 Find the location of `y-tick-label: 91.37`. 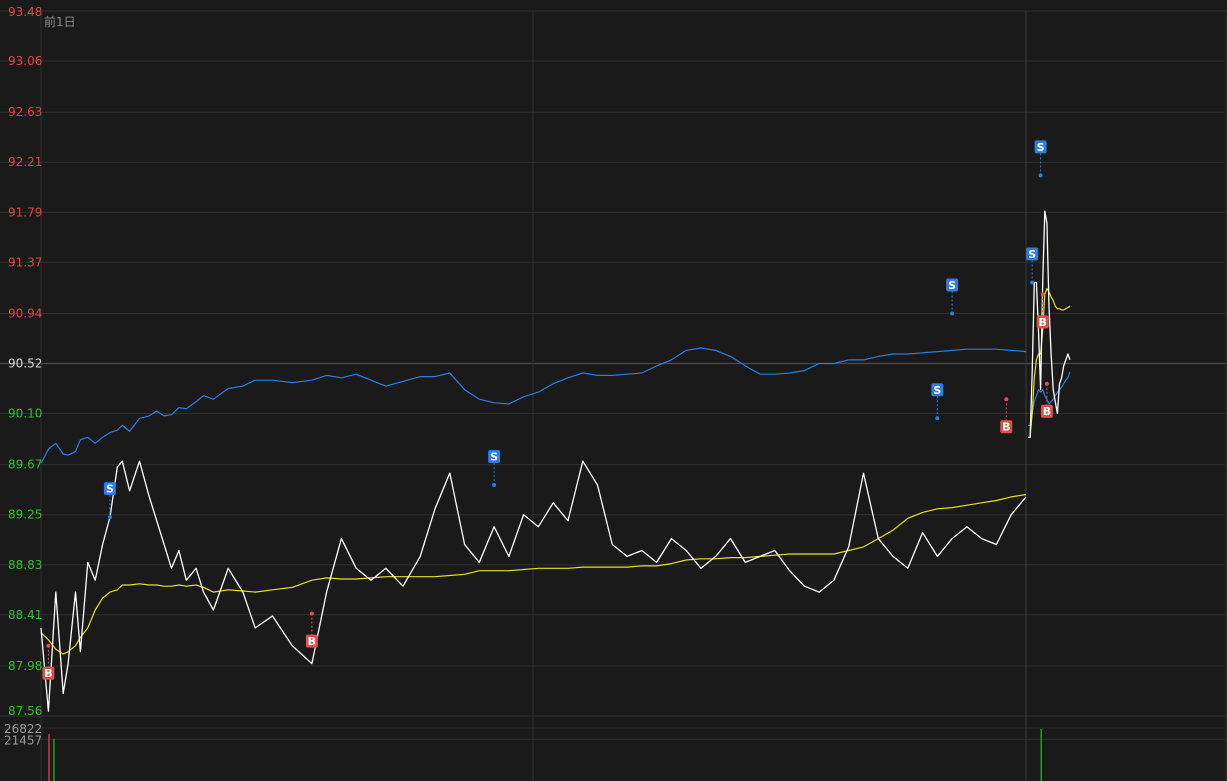

y-tick-label: 91.37 is located at coordinates (25, 262).